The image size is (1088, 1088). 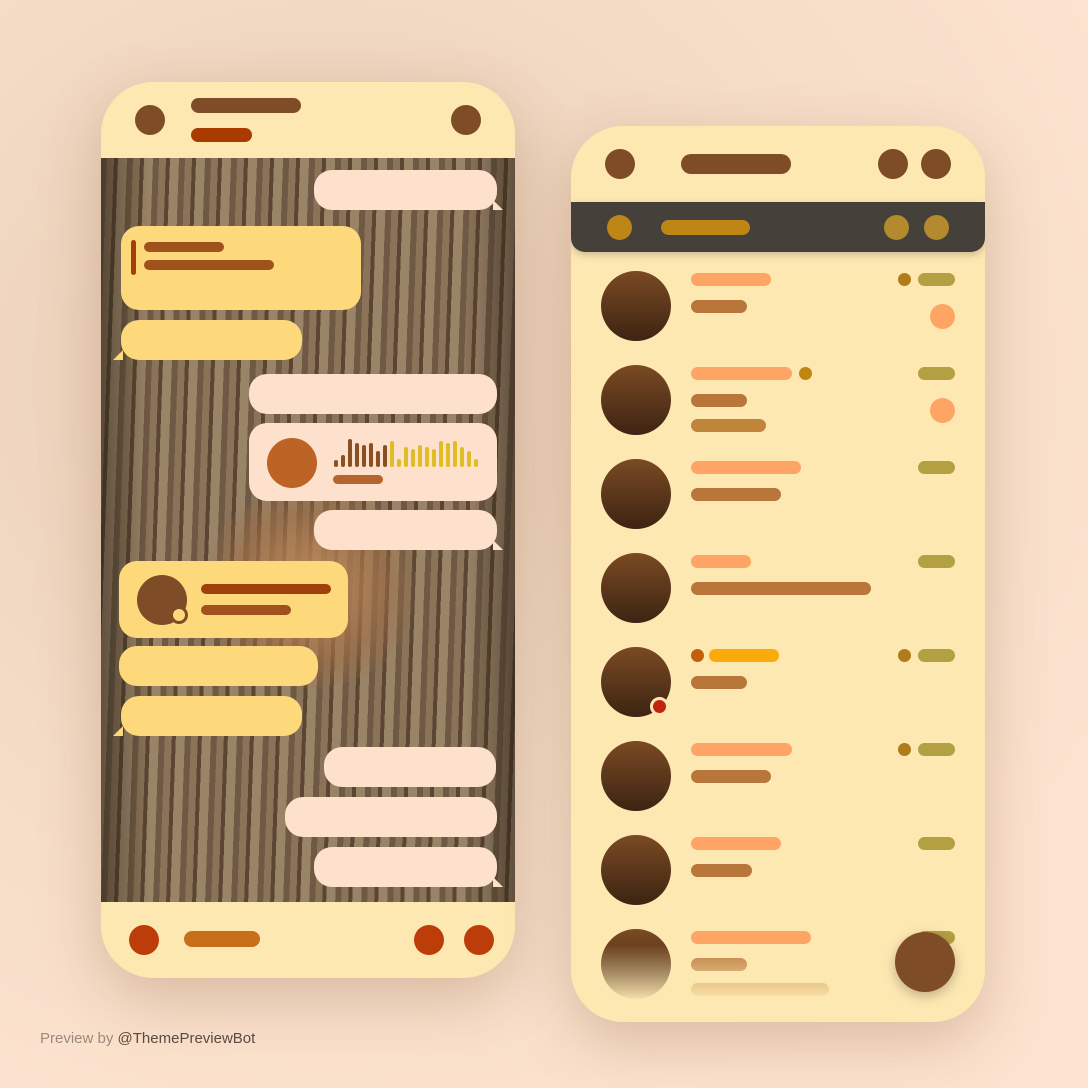 What do you see at coordinates (222, 939) in the screenshot?
I see `message-input` at bounding box center [222, 939].